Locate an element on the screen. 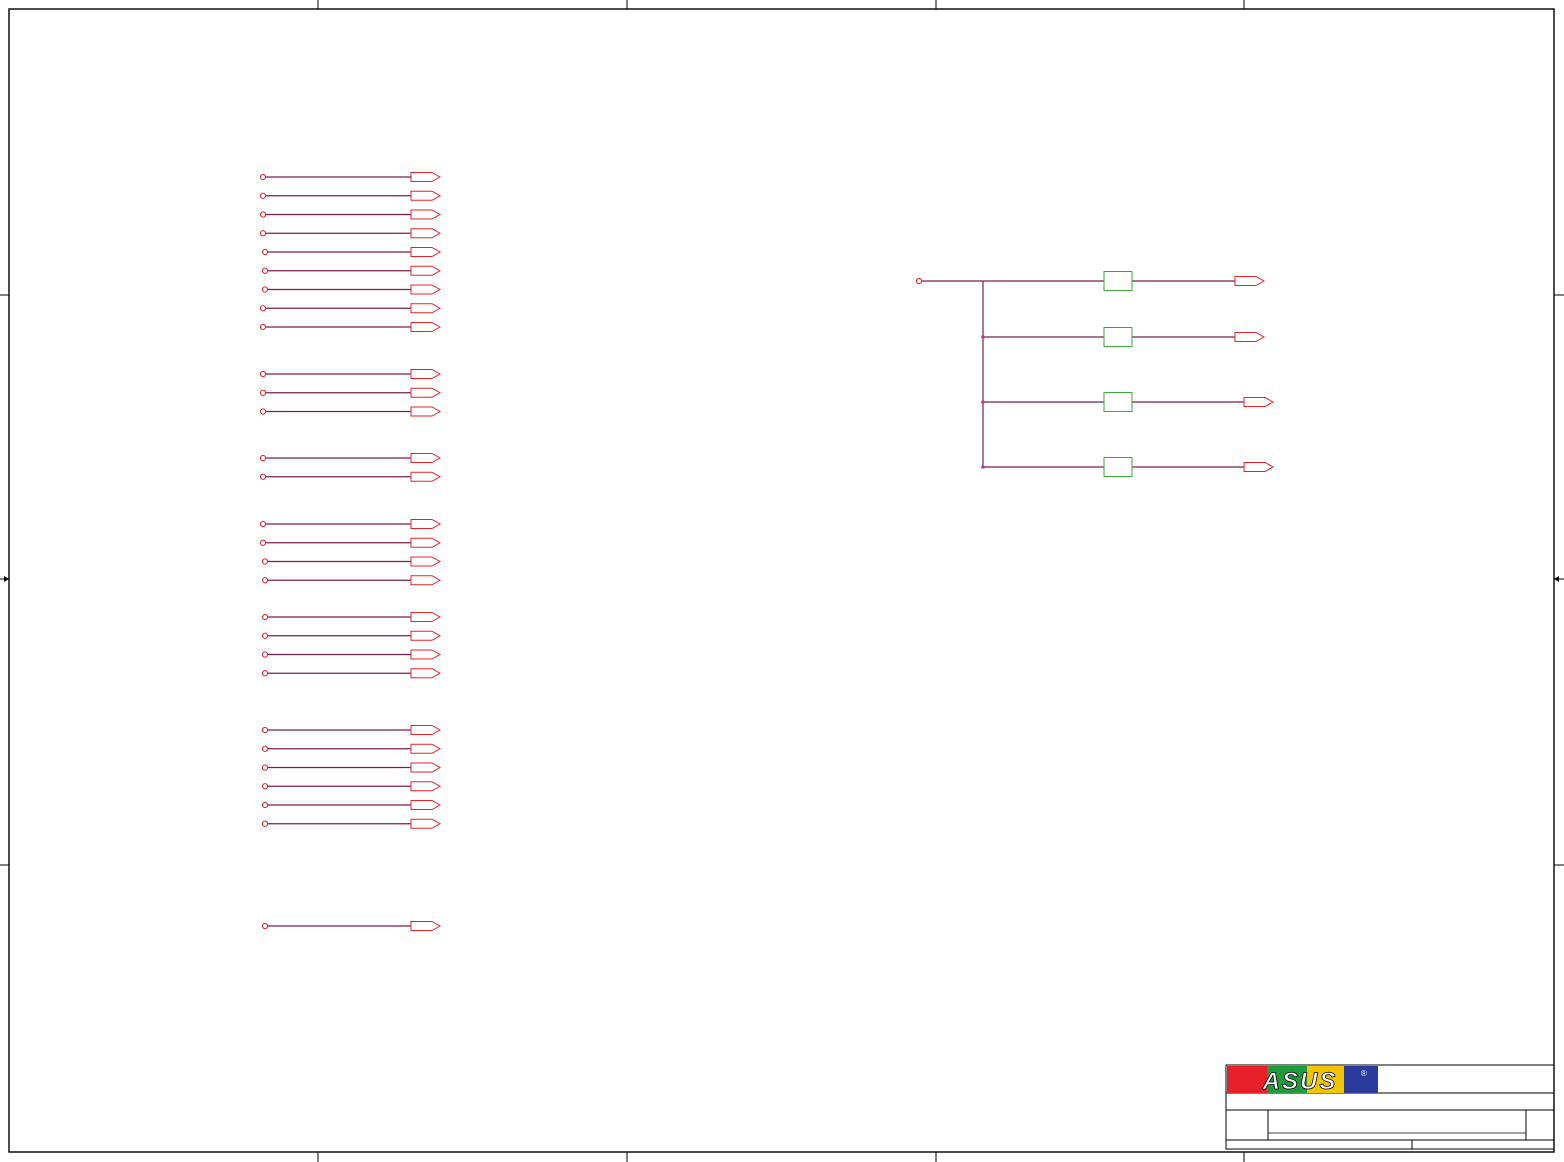 This screenshot has width=1564, height=1162. title-block: ASUS ® is located at coordinates (1390, 1107).